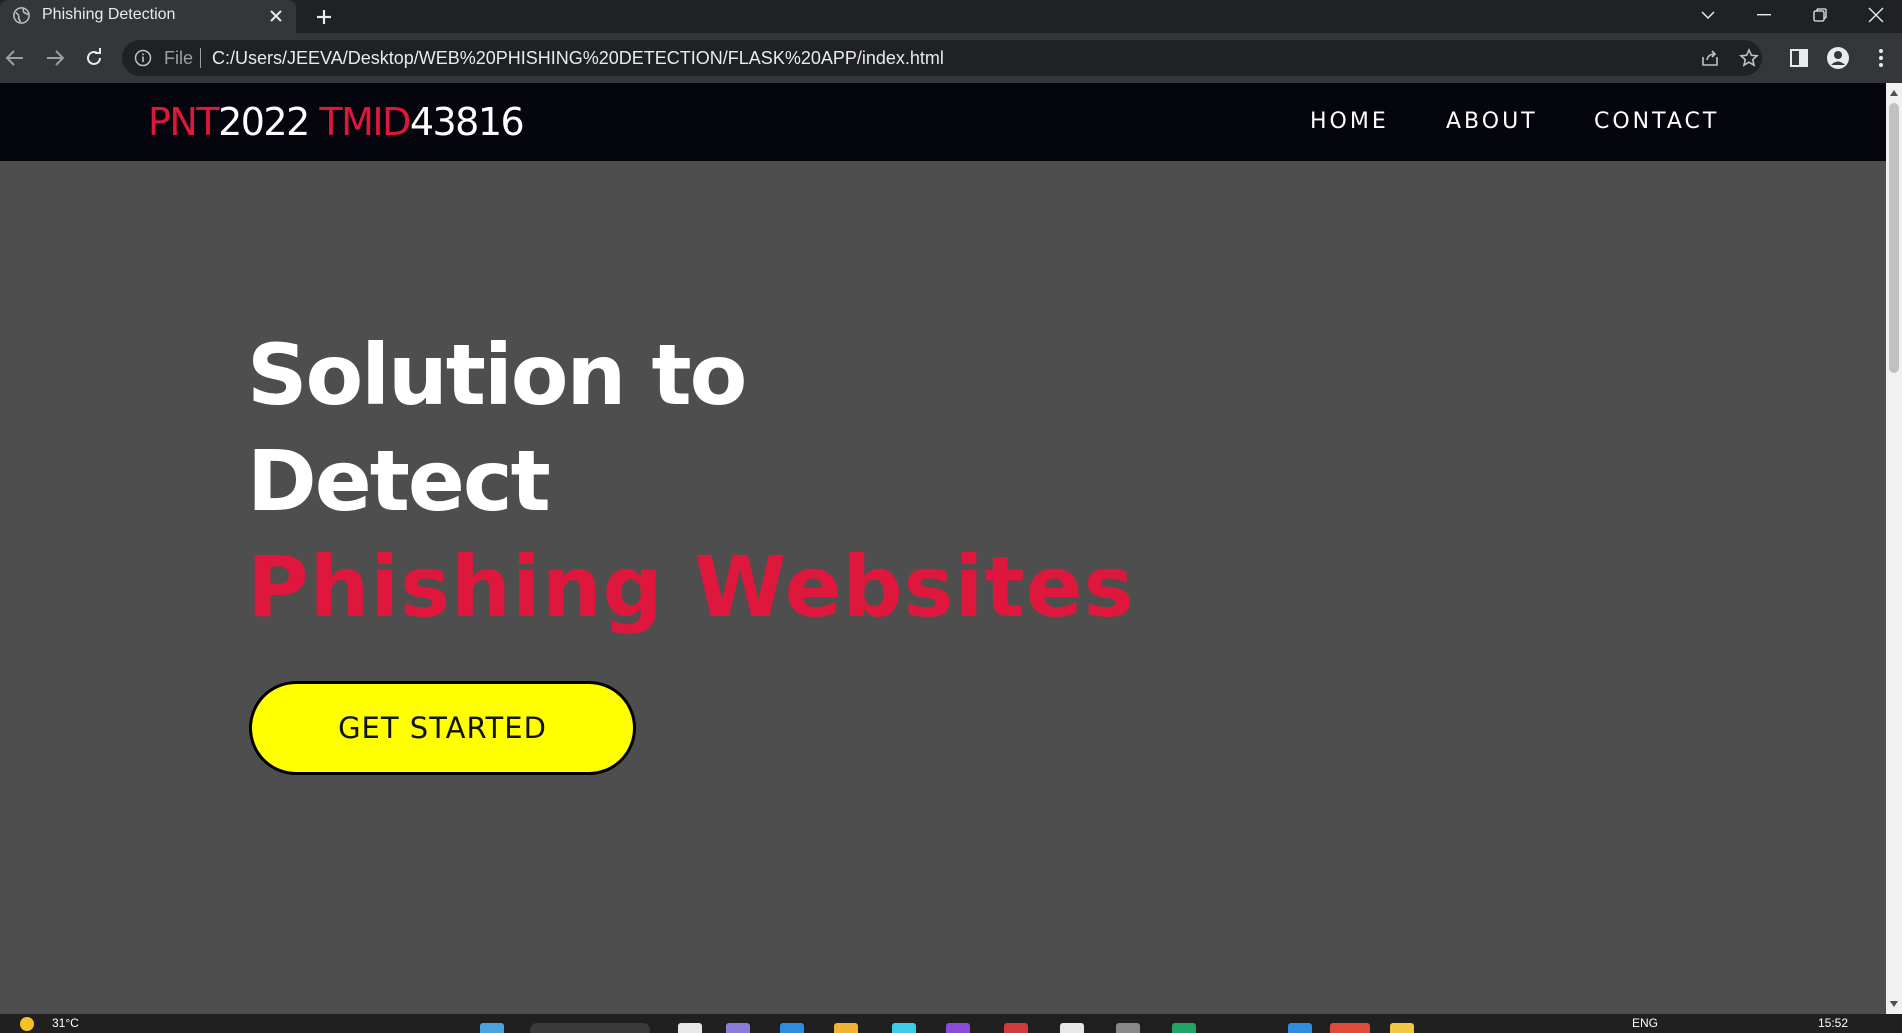 The image size is (1902, 1033). I want to click on weather-temperature: 31°C, so click(65, 1023).